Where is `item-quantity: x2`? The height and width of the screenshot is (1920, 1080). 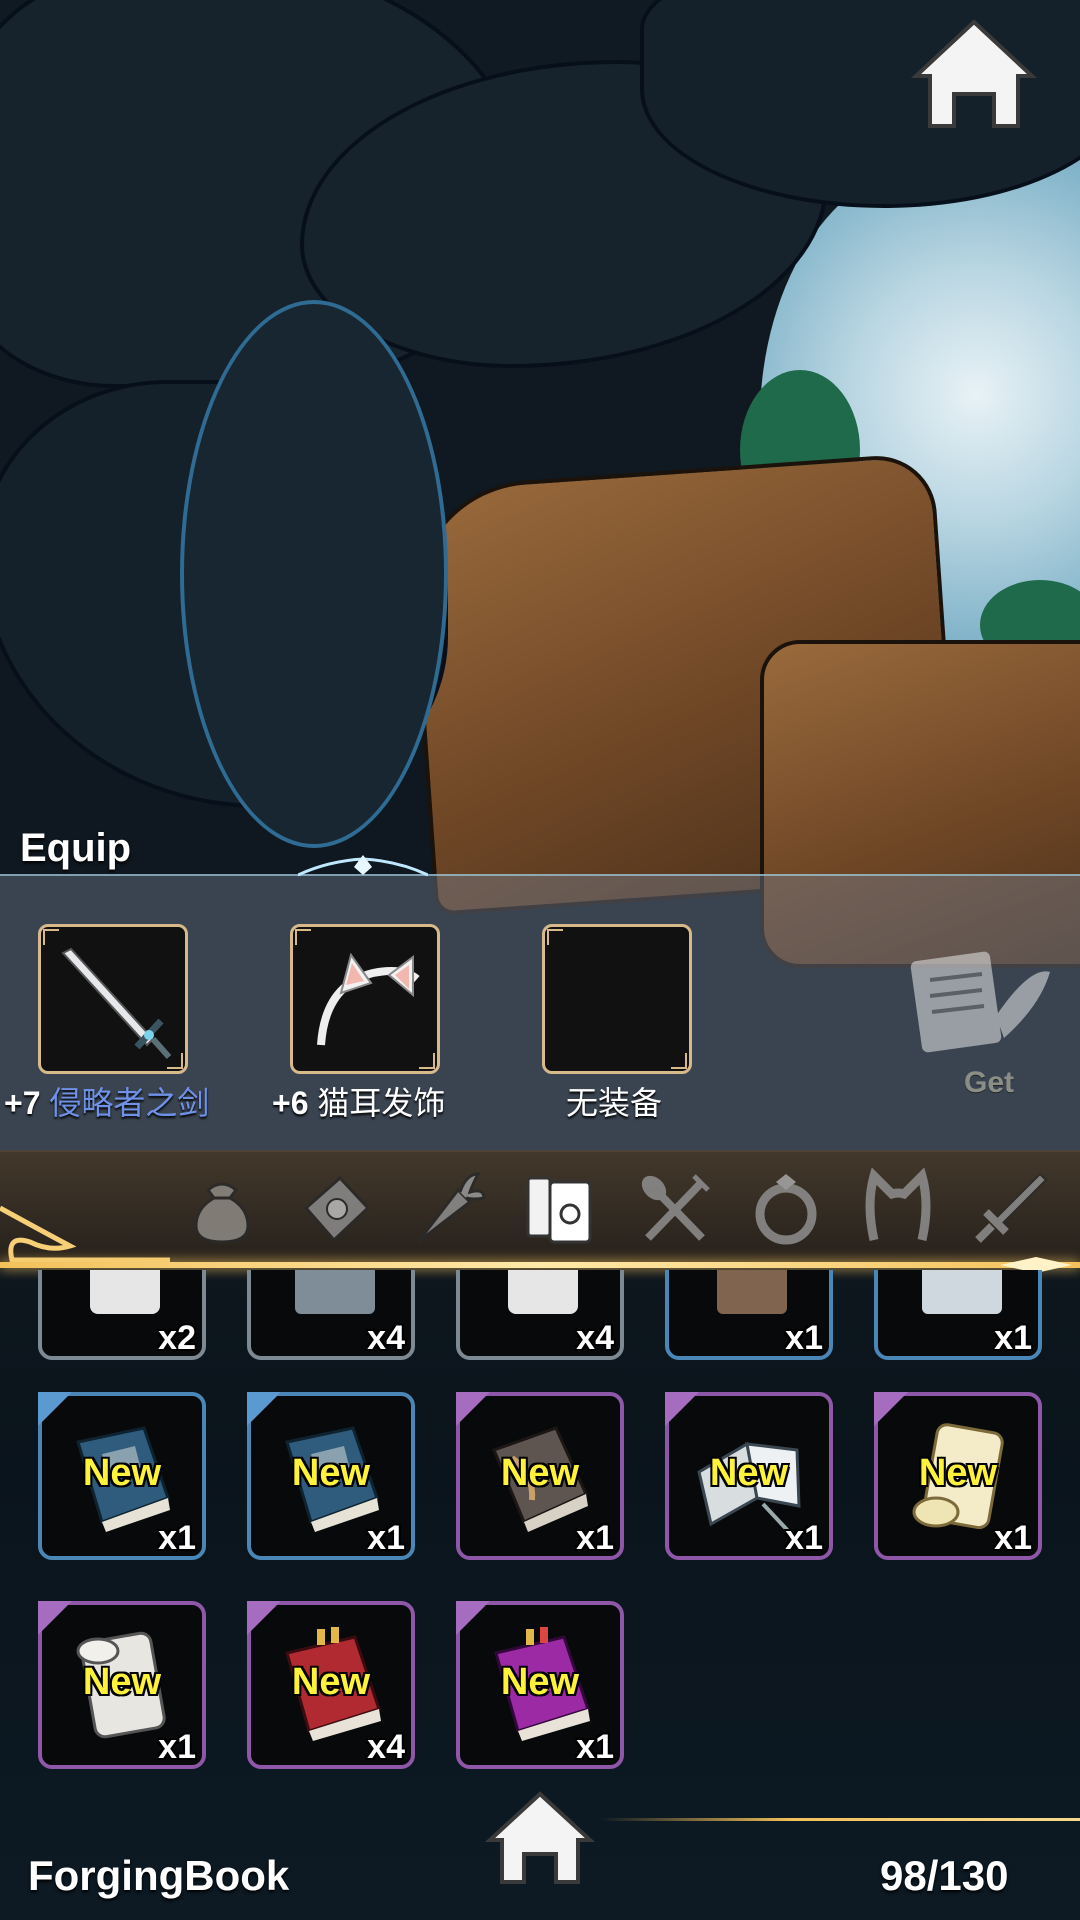
item-quantity: x2 is located at coordinates (177, 1338).